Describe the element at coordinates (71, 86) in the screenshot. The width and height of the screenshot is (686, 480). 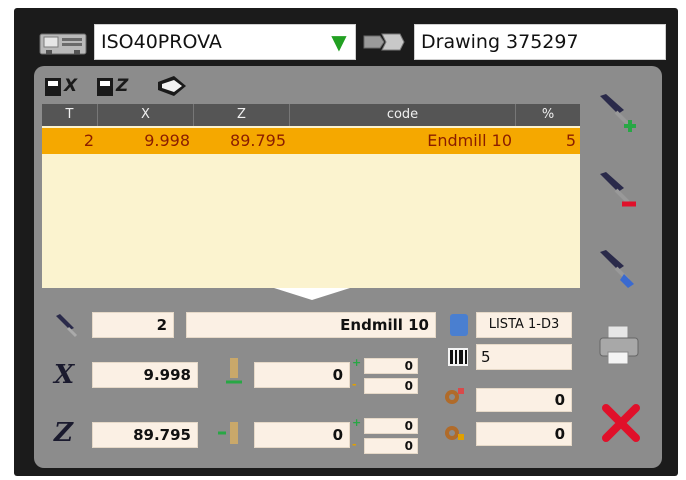
I see `measure-x-label: X` at that location.